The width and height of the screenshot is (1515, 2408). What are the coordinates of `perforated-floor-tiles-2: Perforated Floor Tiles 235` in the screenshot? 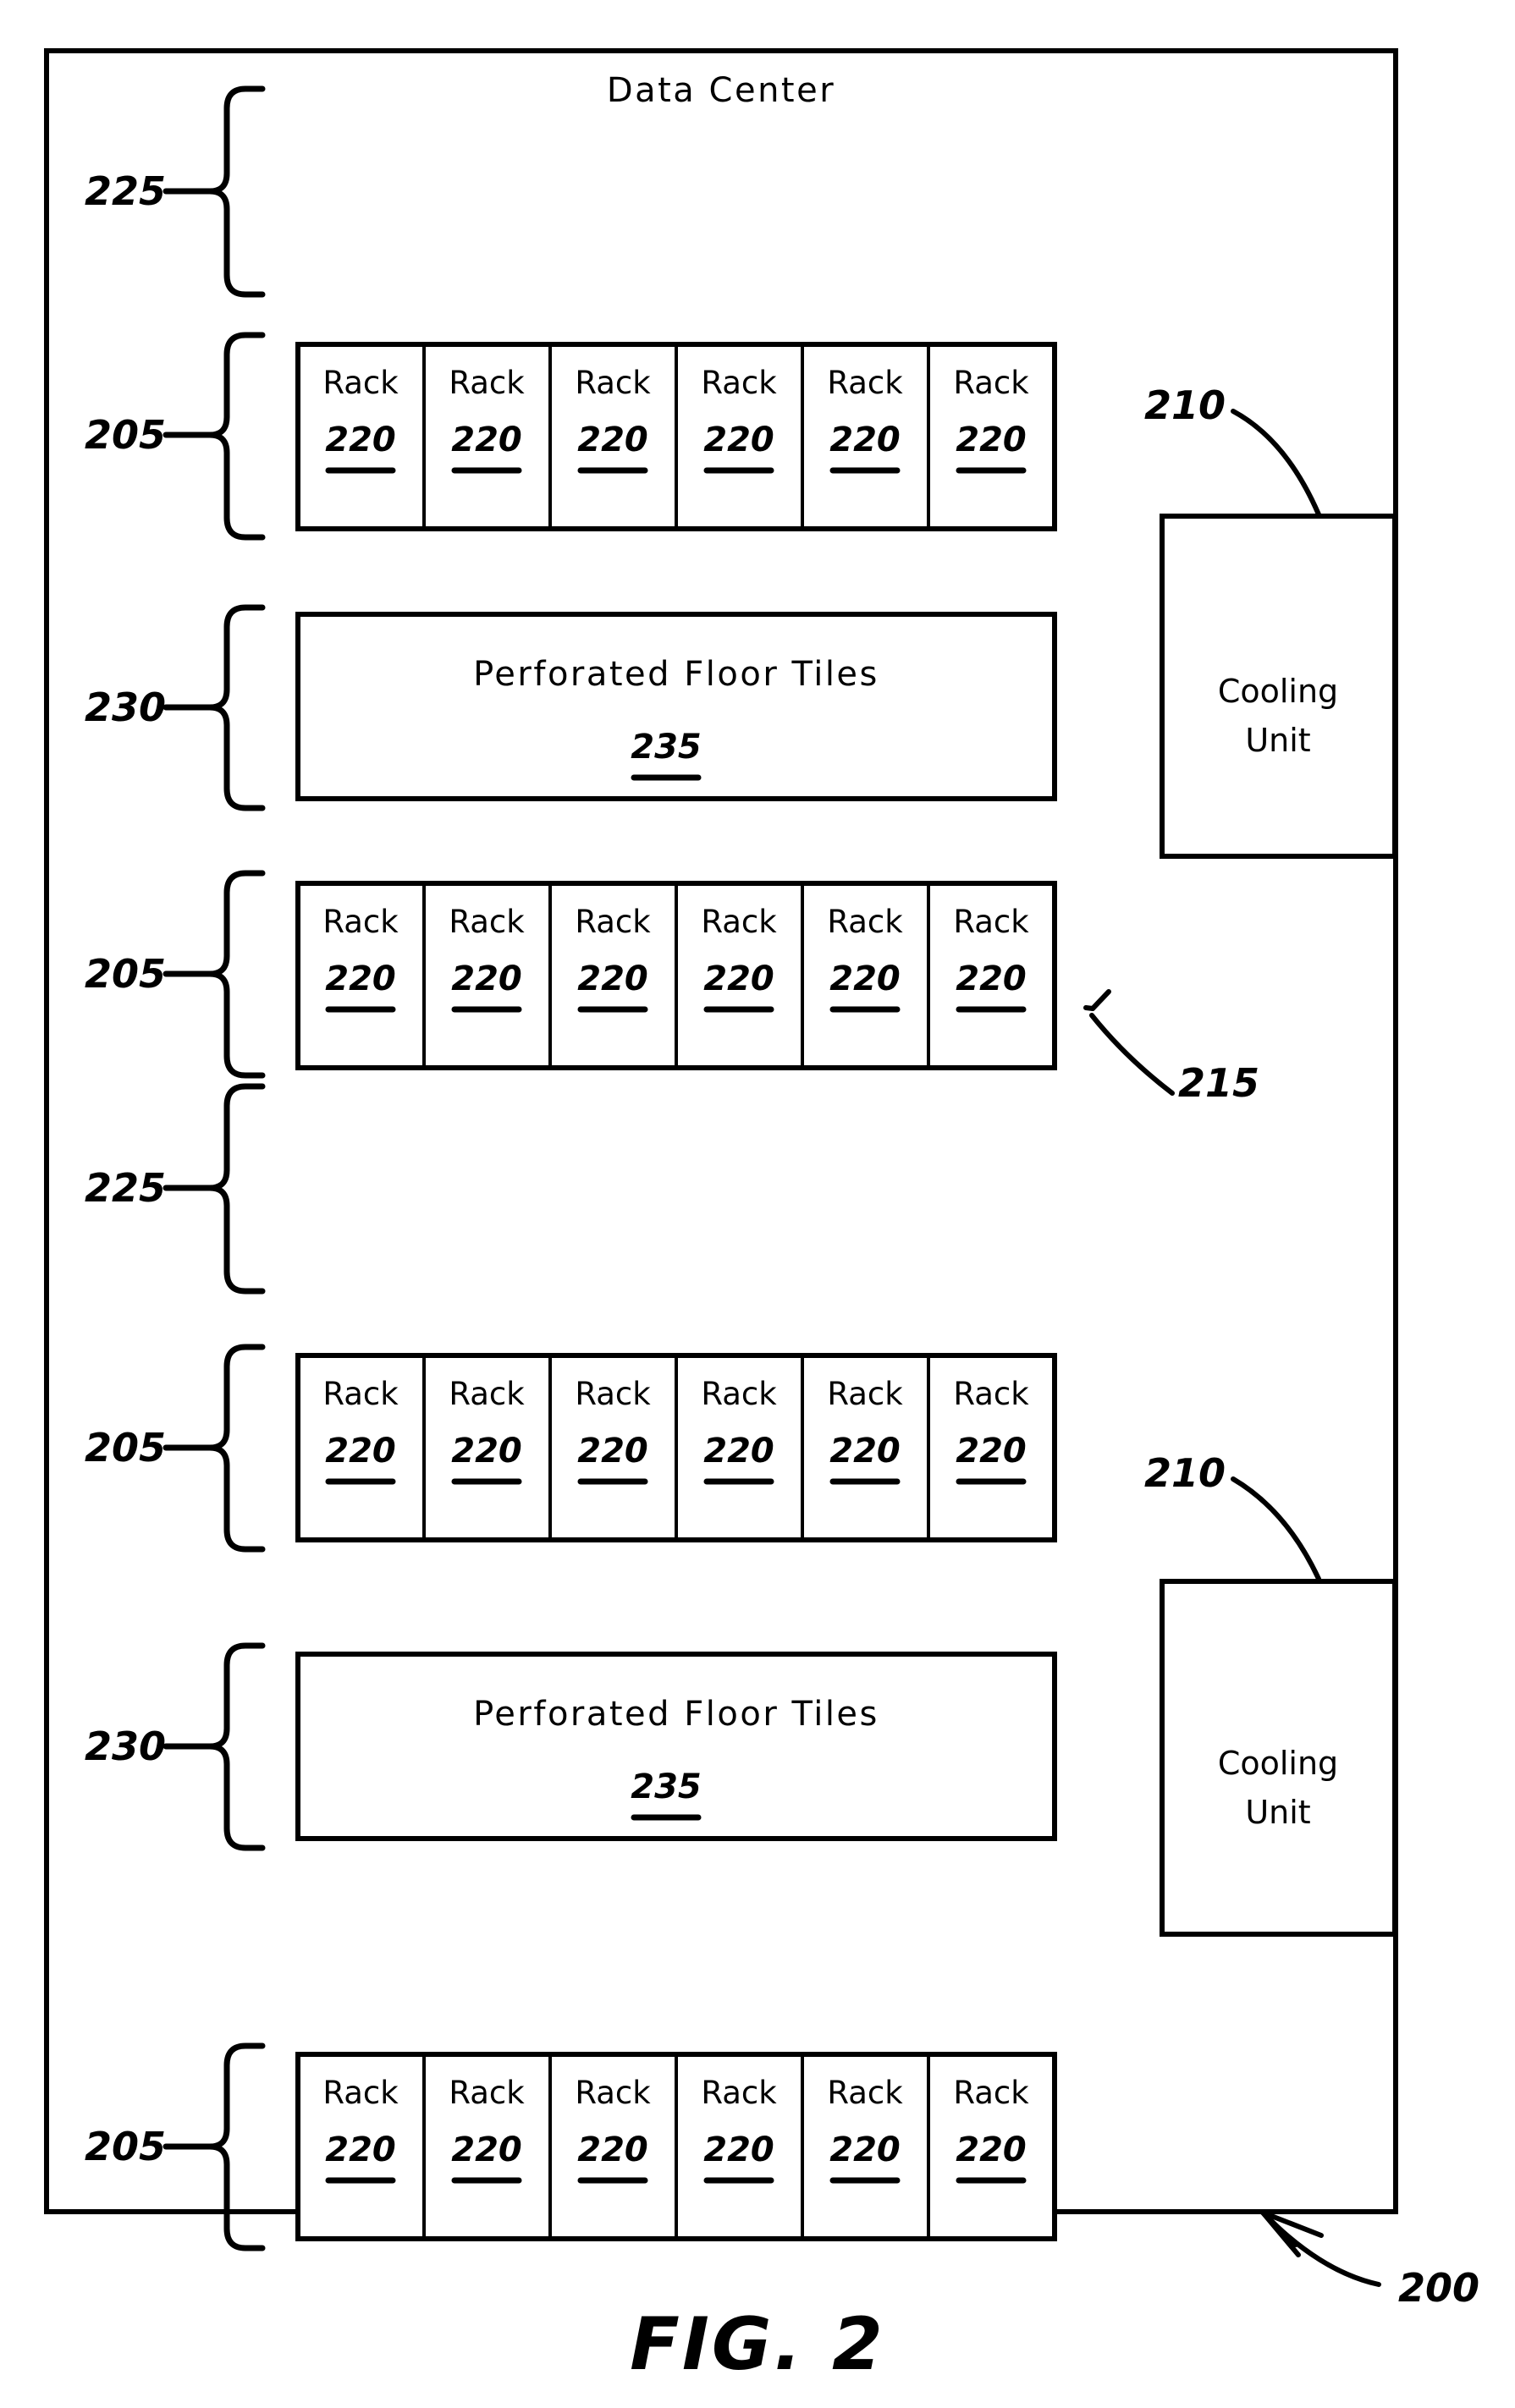 It's located at (676, 1746).